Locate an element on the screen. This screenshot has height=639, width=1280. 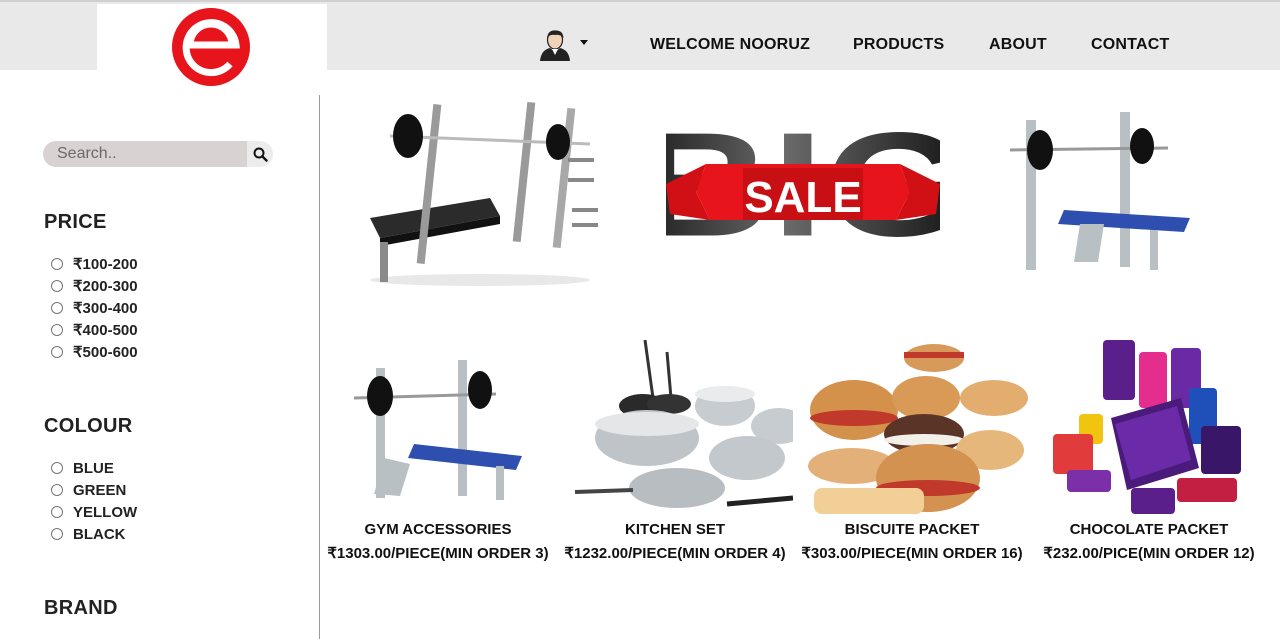
colour-option: BLACK is located at coordinates (88, 534).